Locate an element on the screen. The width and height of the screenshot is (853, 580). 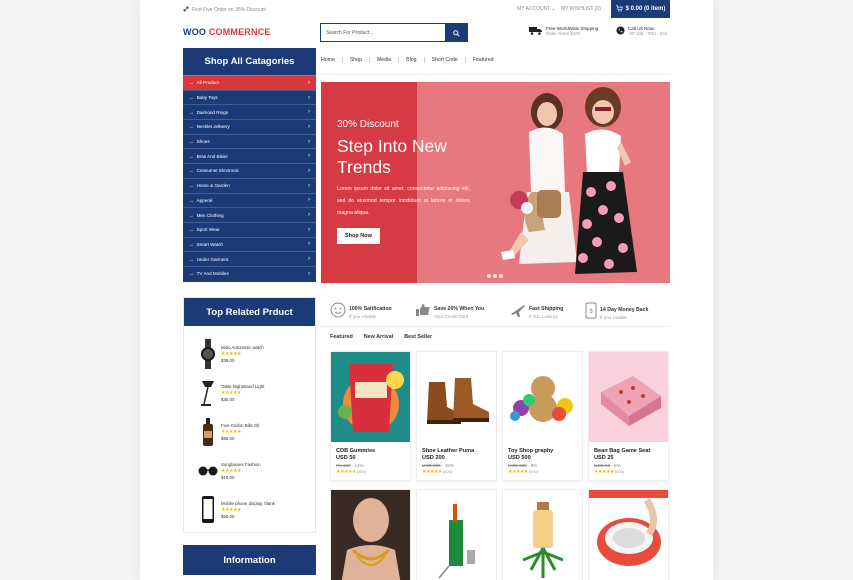
product-price: USD 50 is located at coordinates (346, 458).